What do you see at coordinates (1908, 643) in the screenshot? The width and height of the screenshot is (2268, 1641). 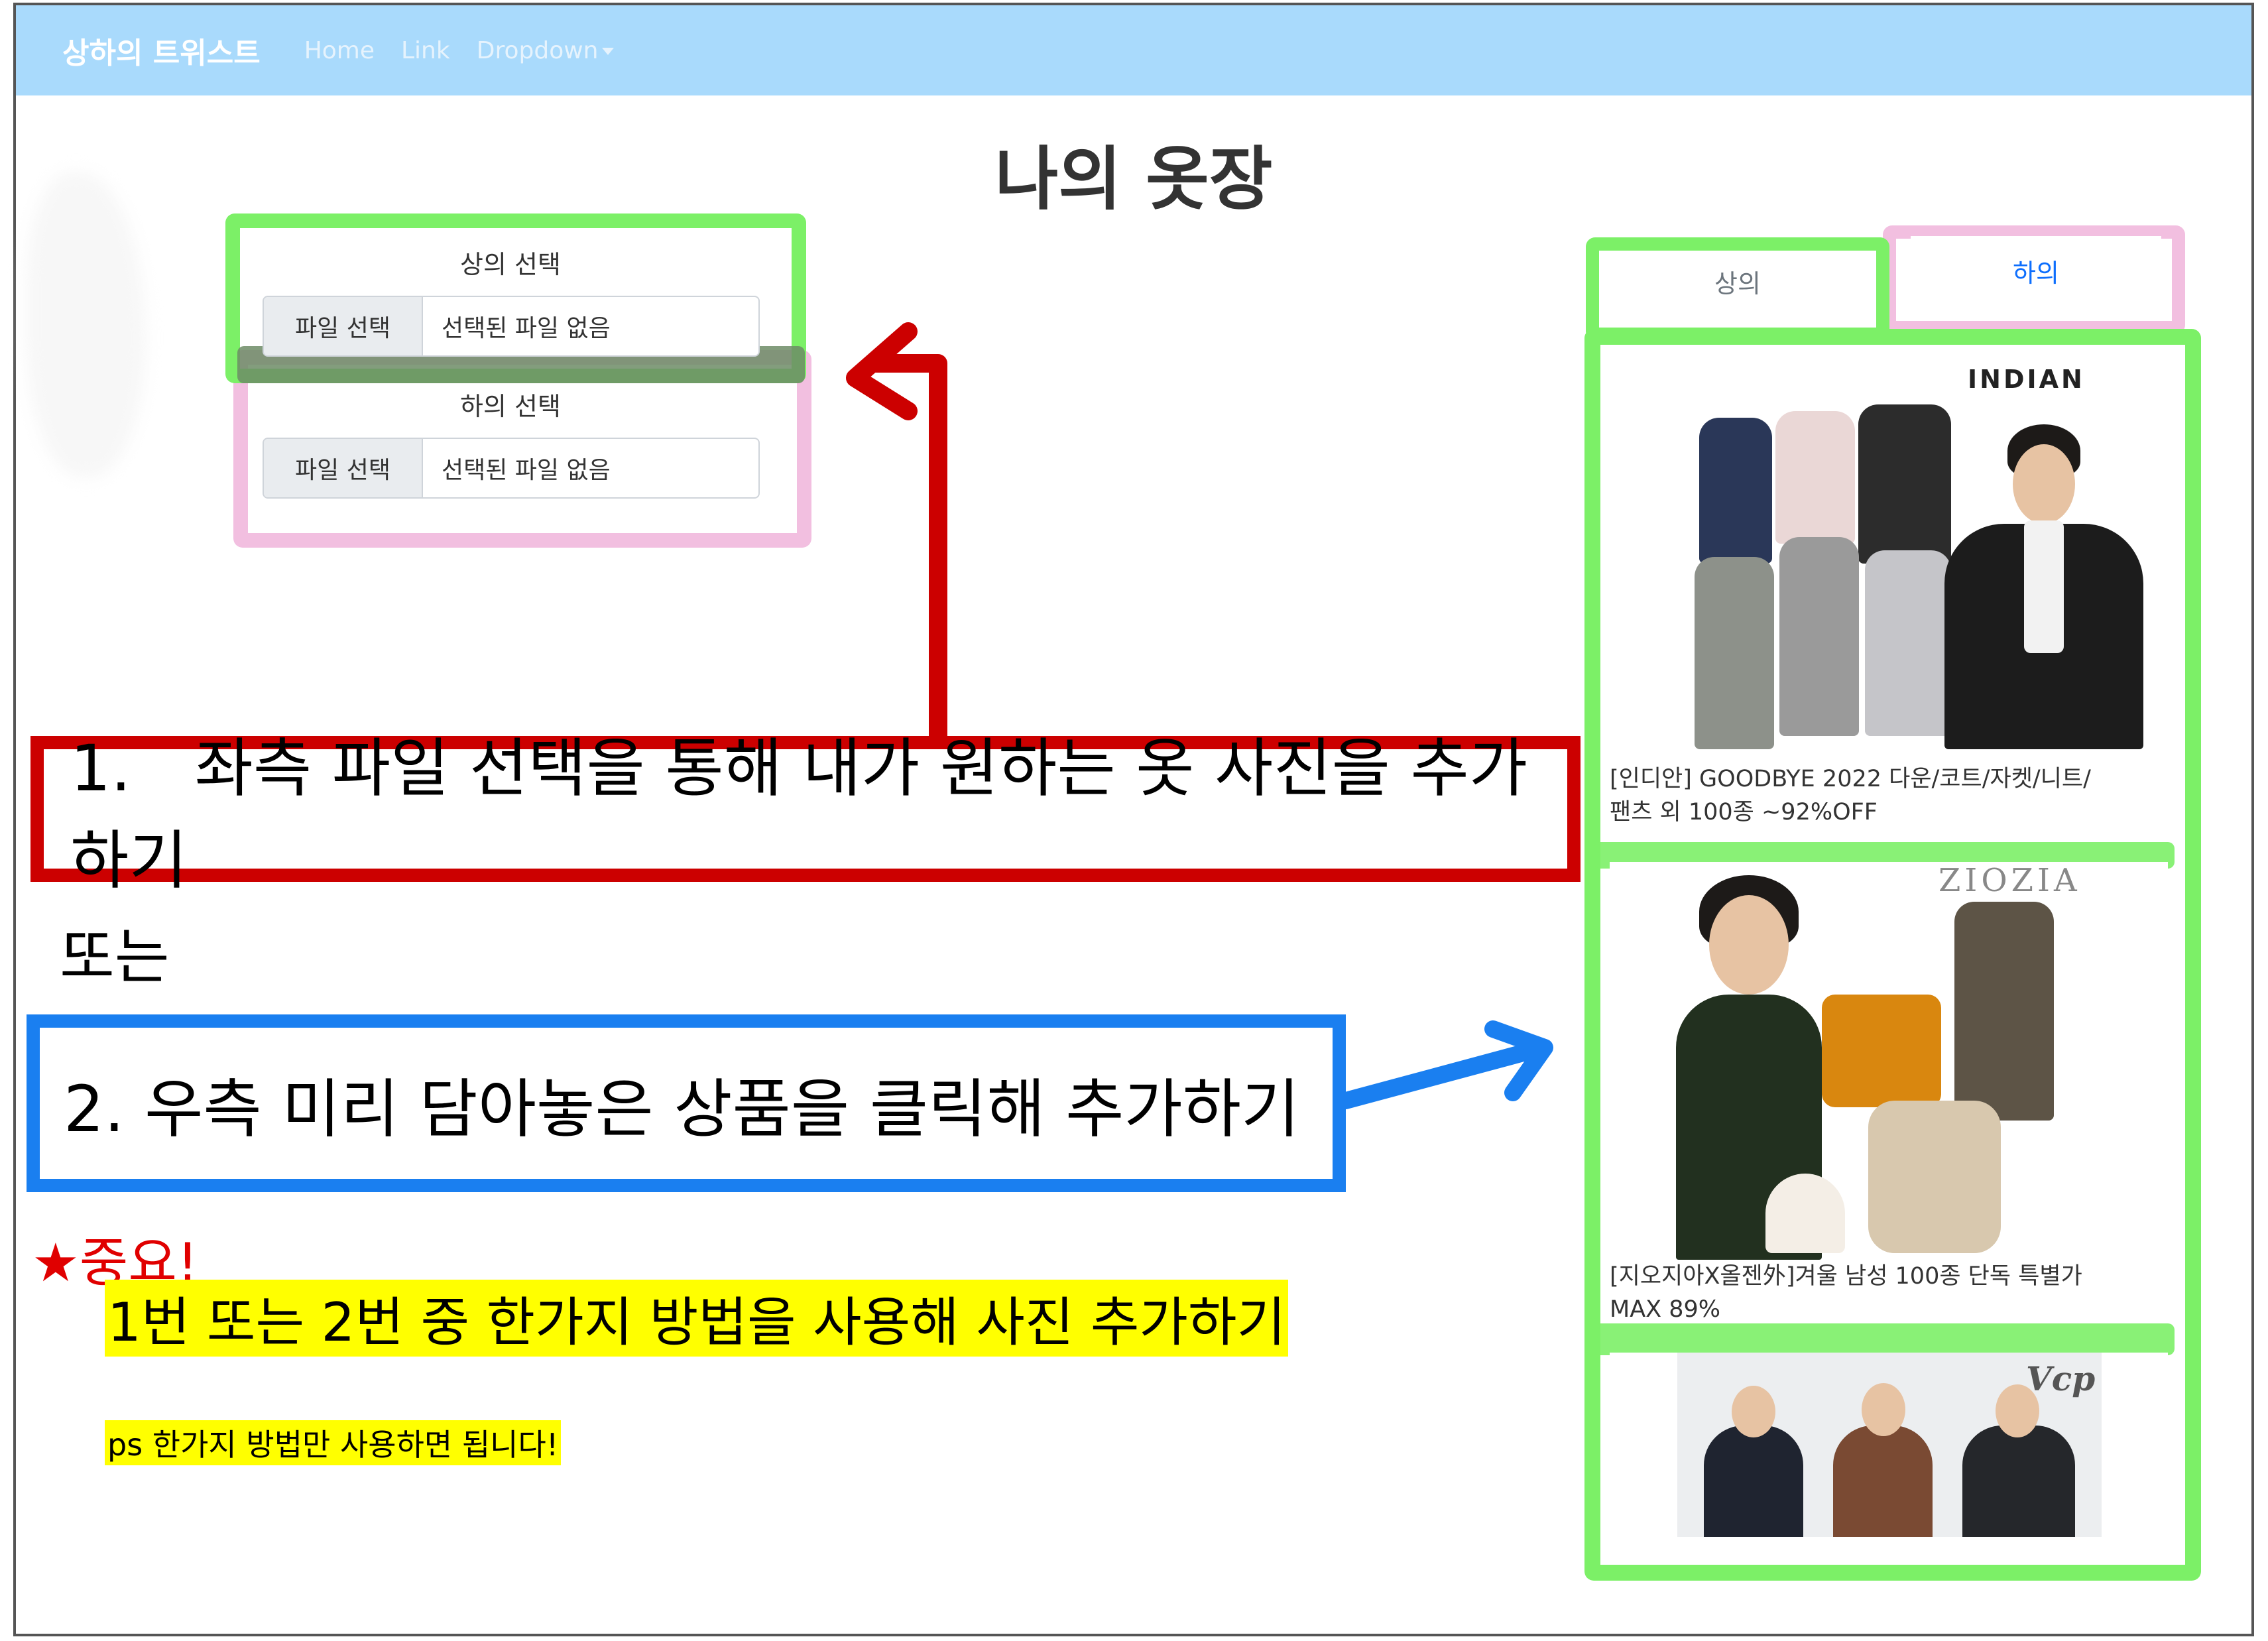 I see `coat-light-grey` at bounding box center [1908, 643].